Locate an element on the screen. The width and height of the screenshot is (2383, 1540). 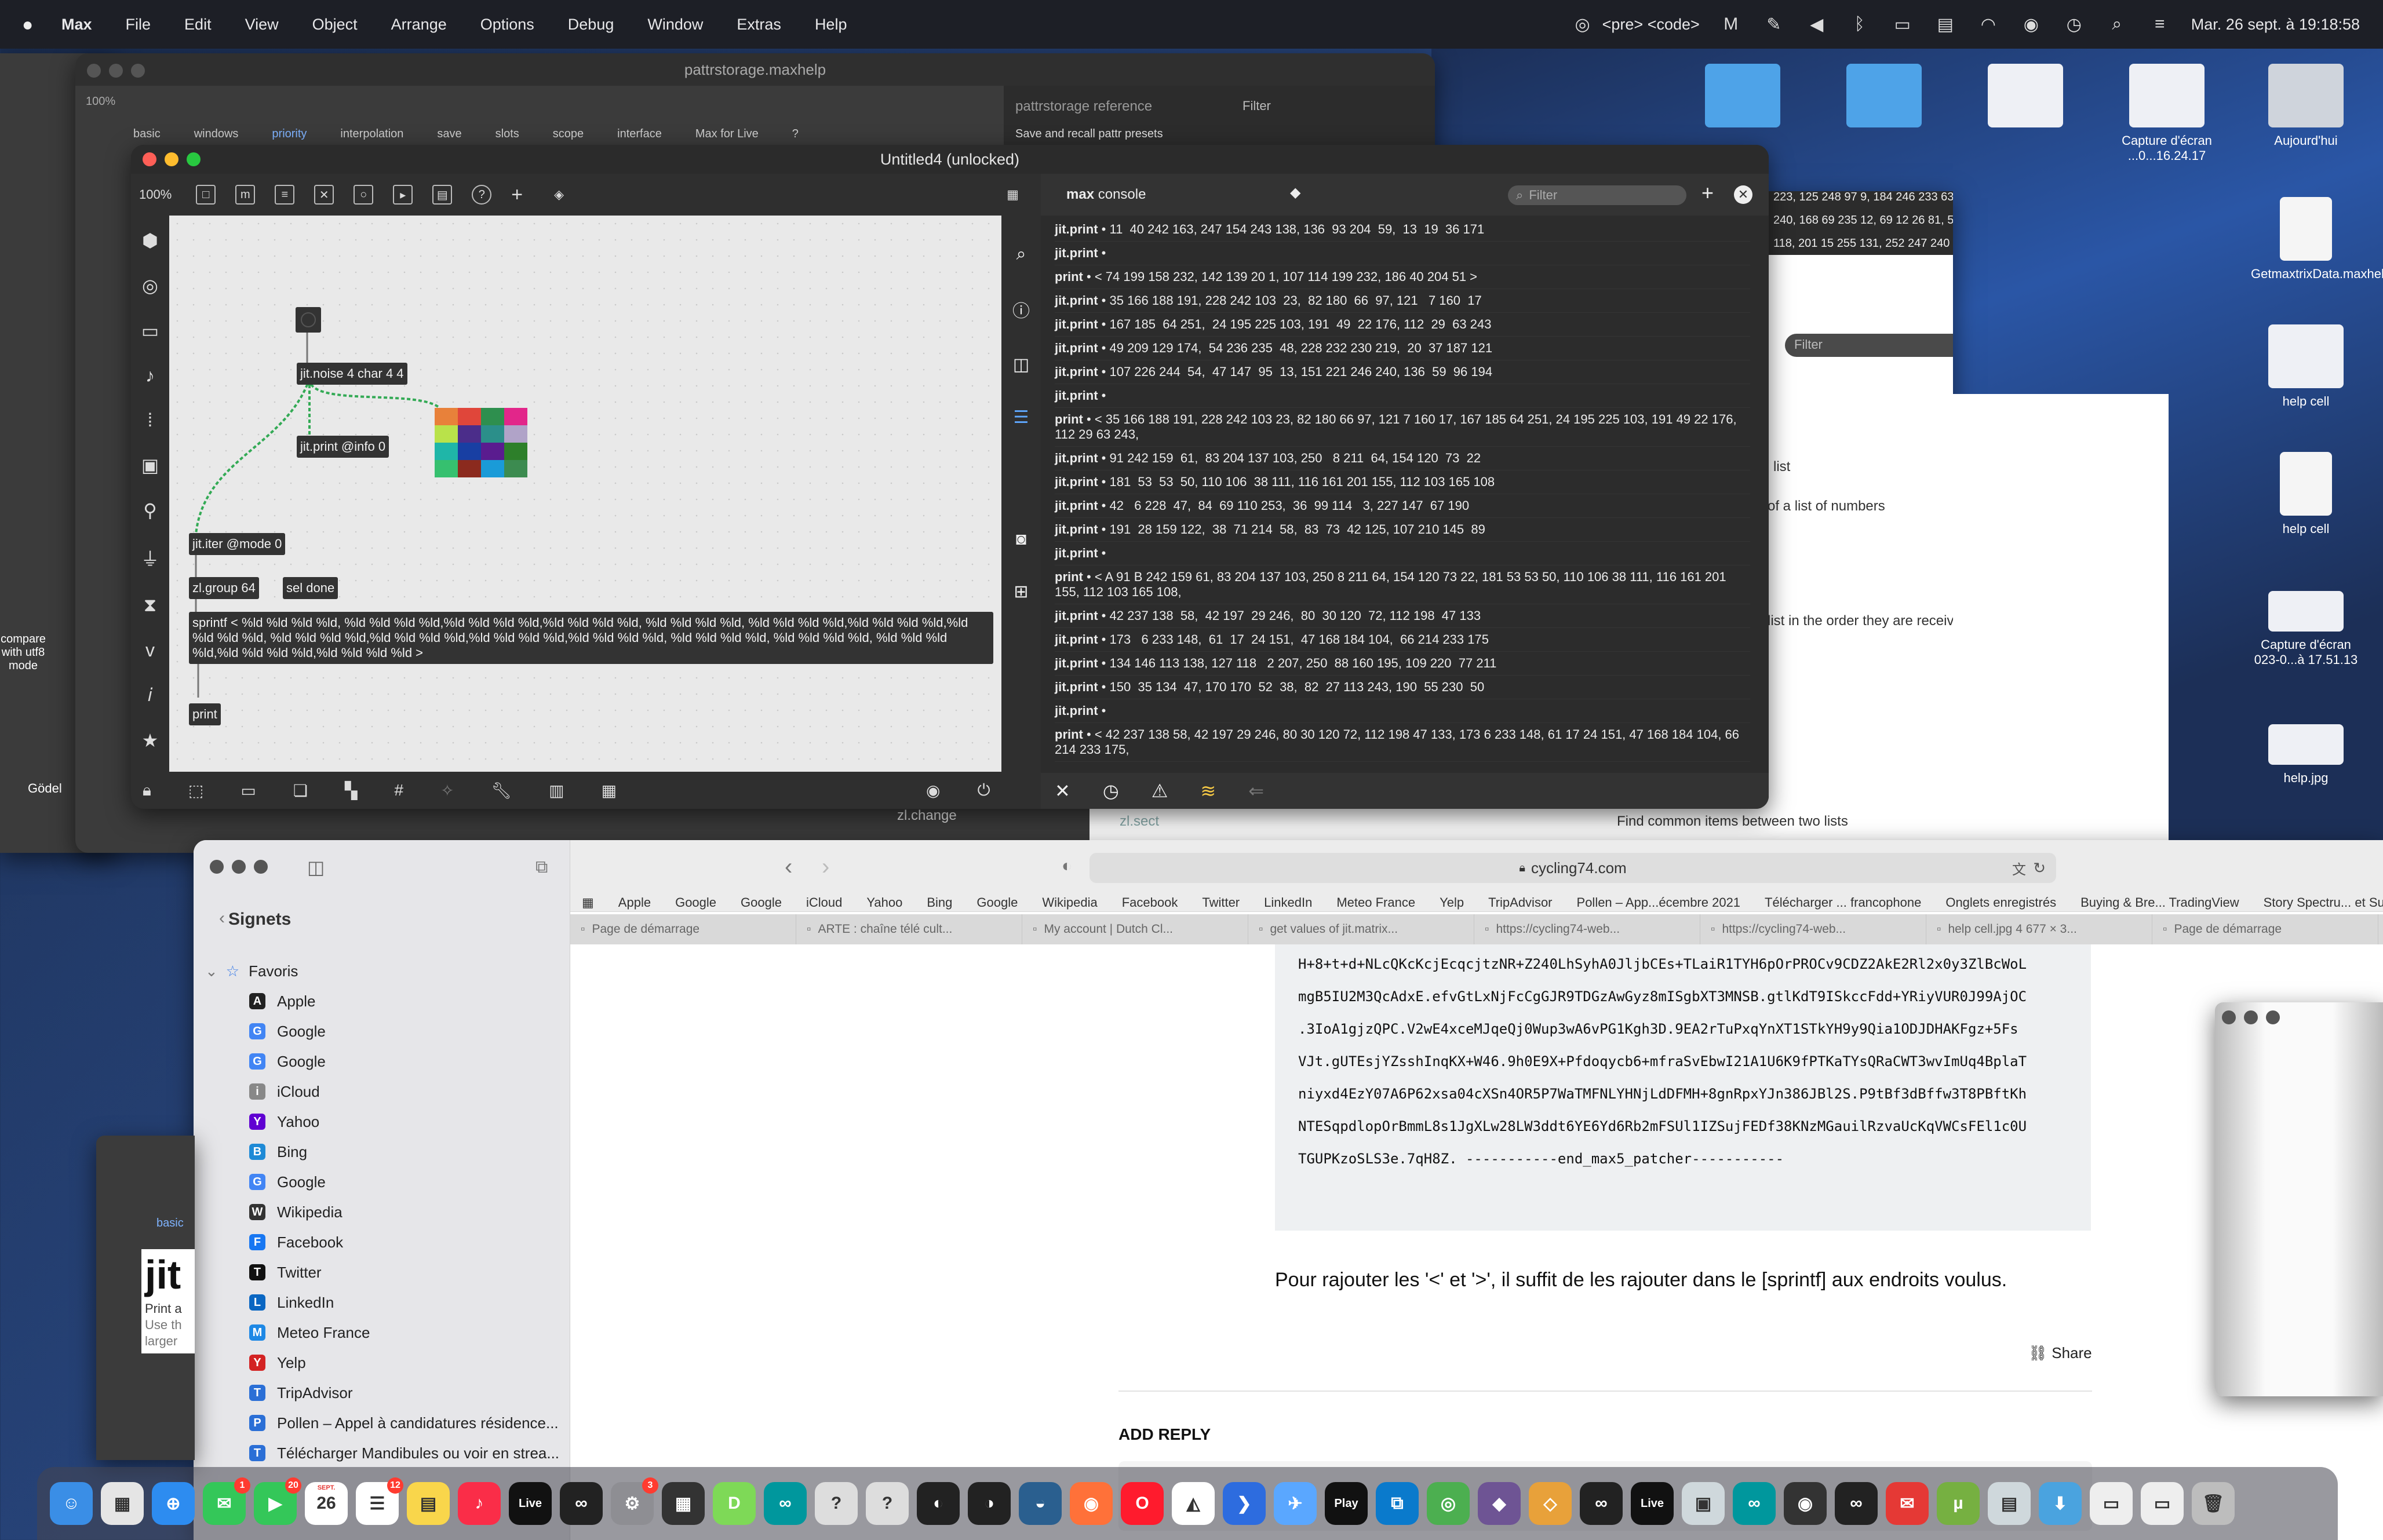
split-view-icon: ◫ is located at coordinates (1021, 365).